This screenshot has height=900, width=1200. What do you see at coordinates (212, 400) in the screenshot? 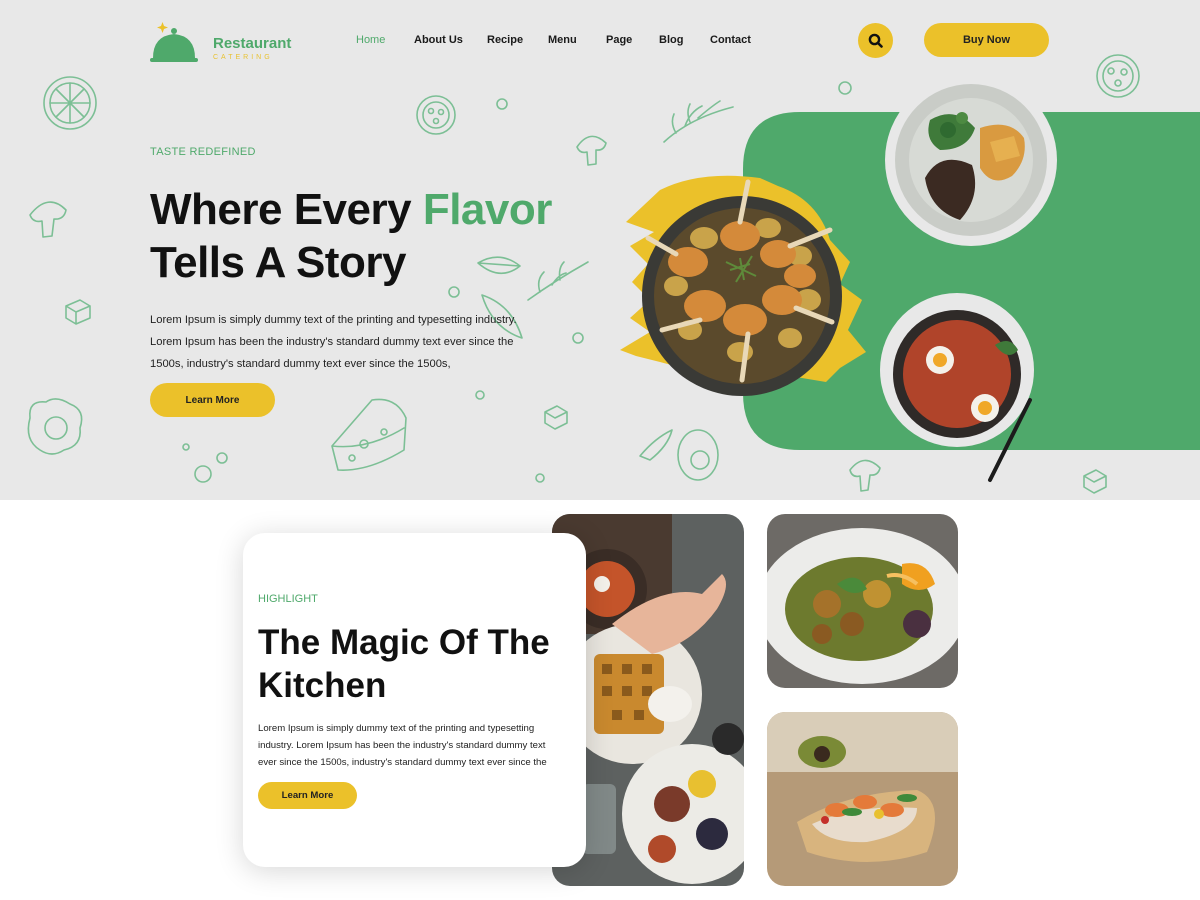
I see `hero-learn-more-button: Learn More` at bounding box center [212, 400].